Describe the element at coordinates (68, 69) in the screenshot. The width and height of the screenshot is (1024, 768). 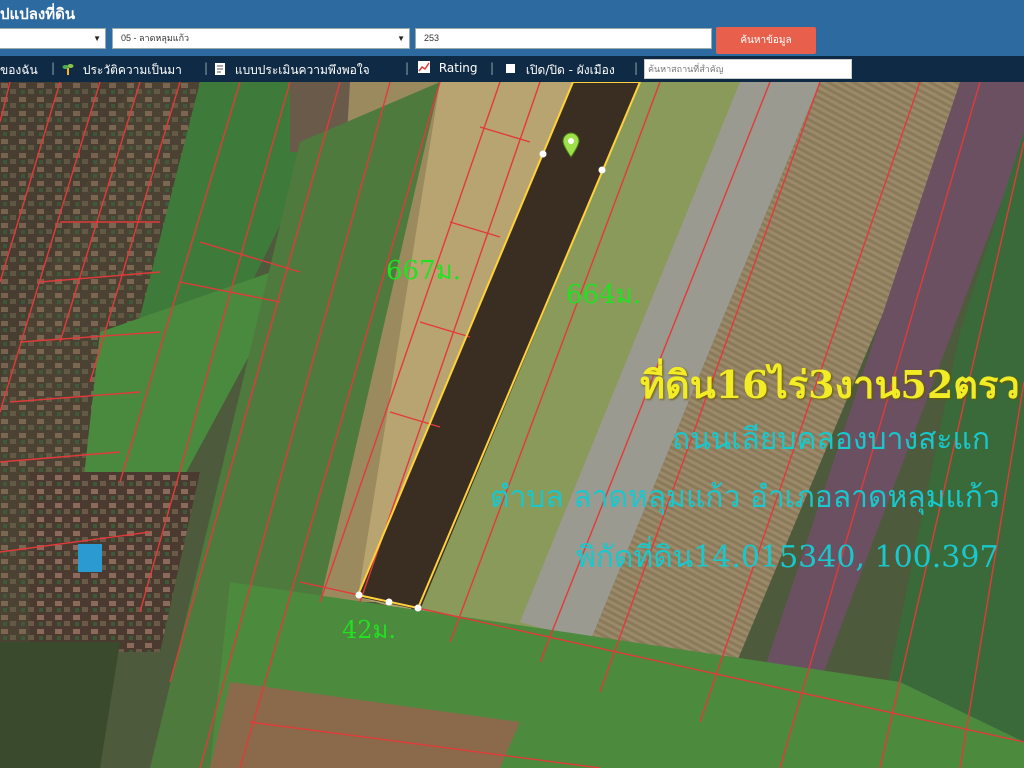
I see `sprout-icon` at that location.